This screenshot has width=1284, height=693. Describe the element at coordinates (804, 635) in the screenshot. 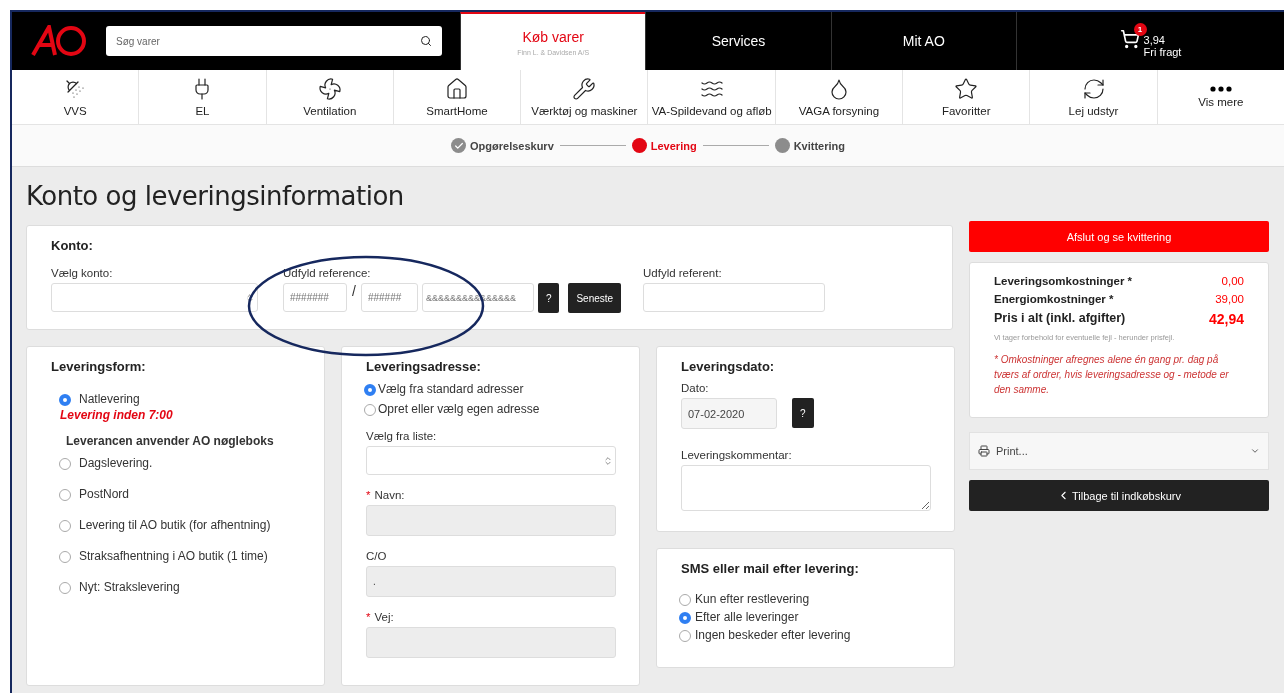

I see `radio-option: Ingen beskeder efter levering` at that location.